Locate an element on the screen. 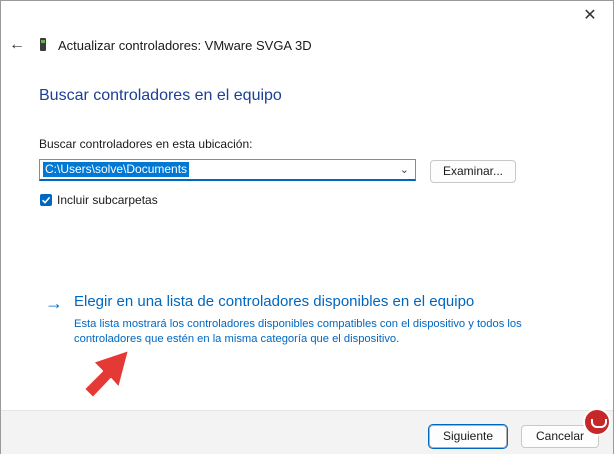 The height and width of the screenshot is (454, 614). right-arrow-icon: → is located at coordinates (54, 303).